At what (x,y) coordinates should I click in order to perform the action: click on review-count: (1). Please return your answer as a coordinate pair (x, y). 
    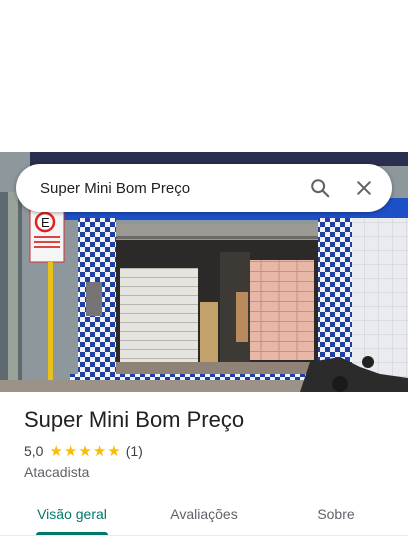
    Looking at the image, I should click on (134, 451).